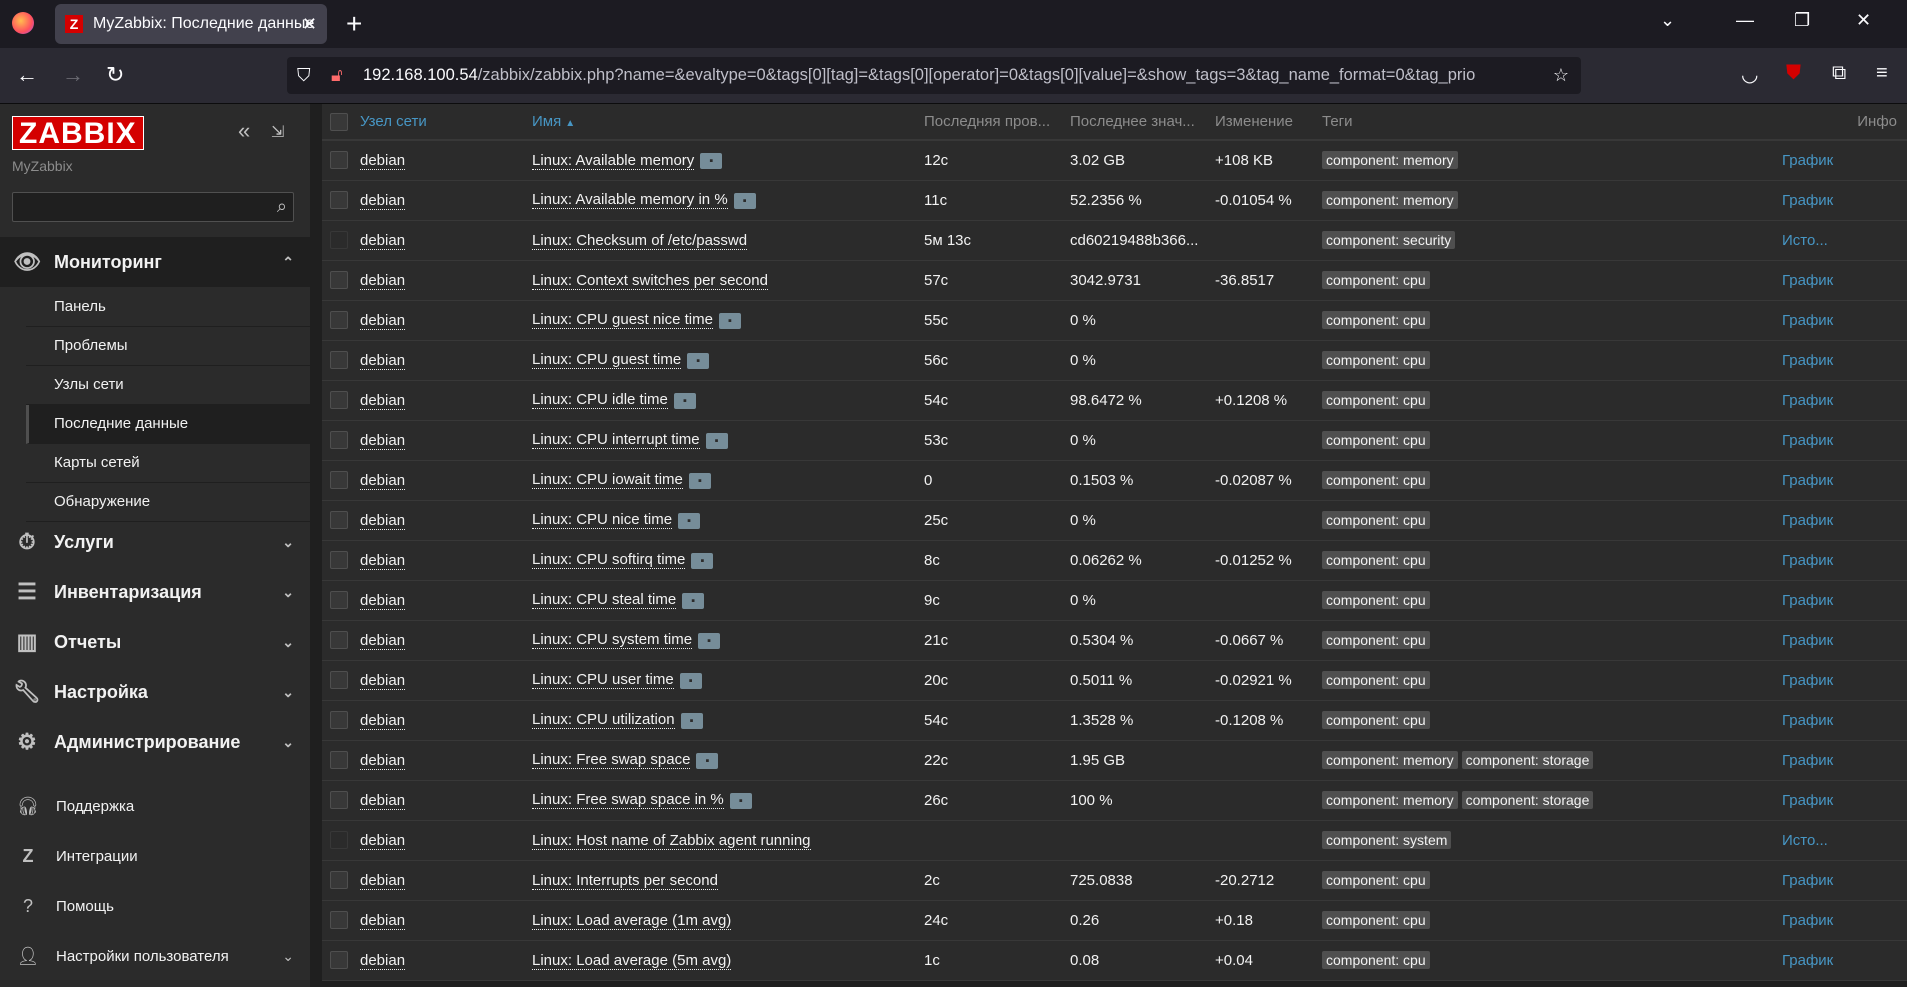  Describe the element at coordinates (611, 760) in the screenshot. I see `item-name-link: Linux: Free swap space` at that location.